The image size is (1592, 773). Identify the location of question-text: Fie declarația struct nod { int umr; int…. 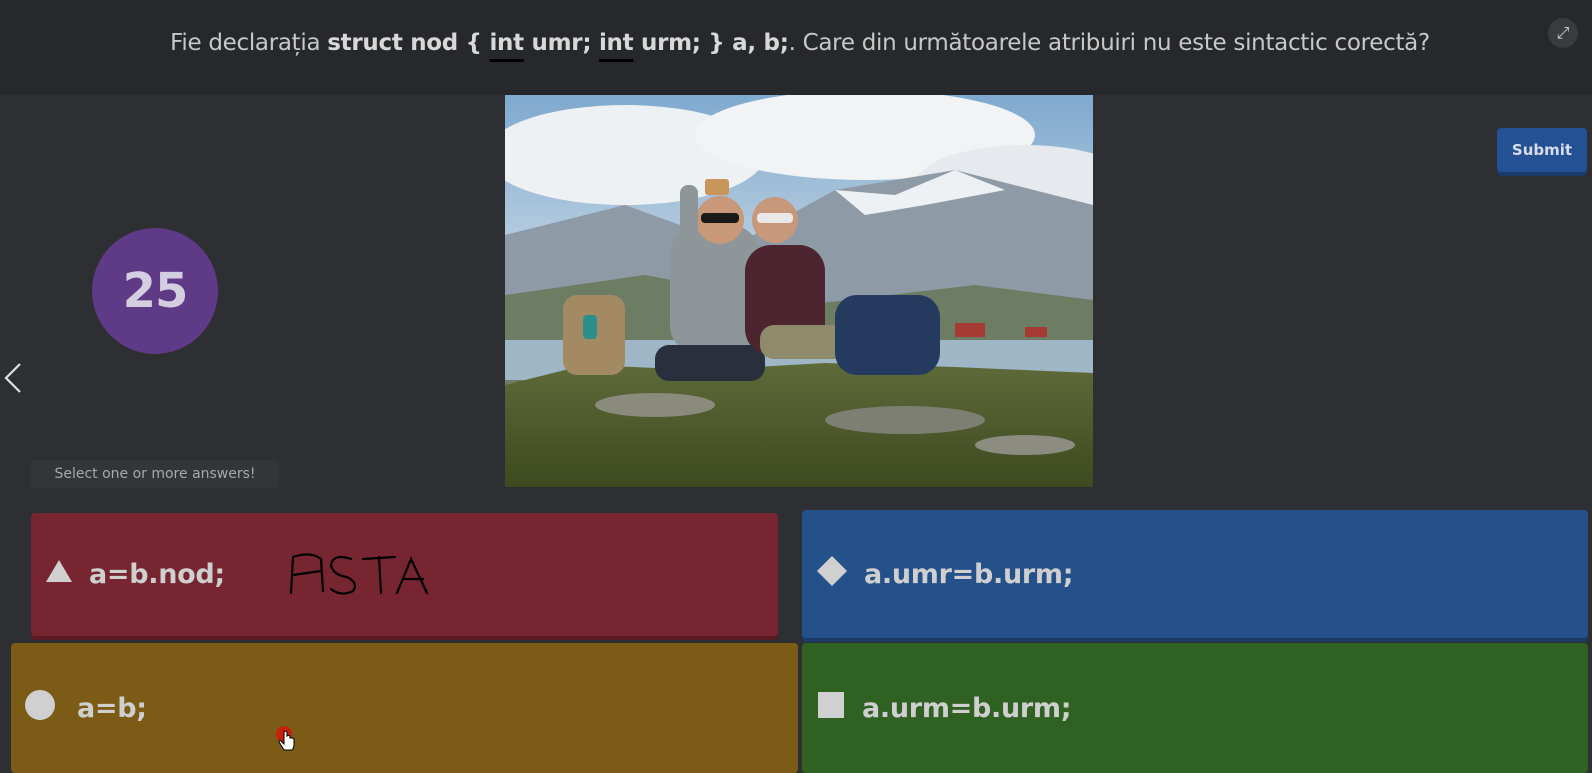
(796, 43).